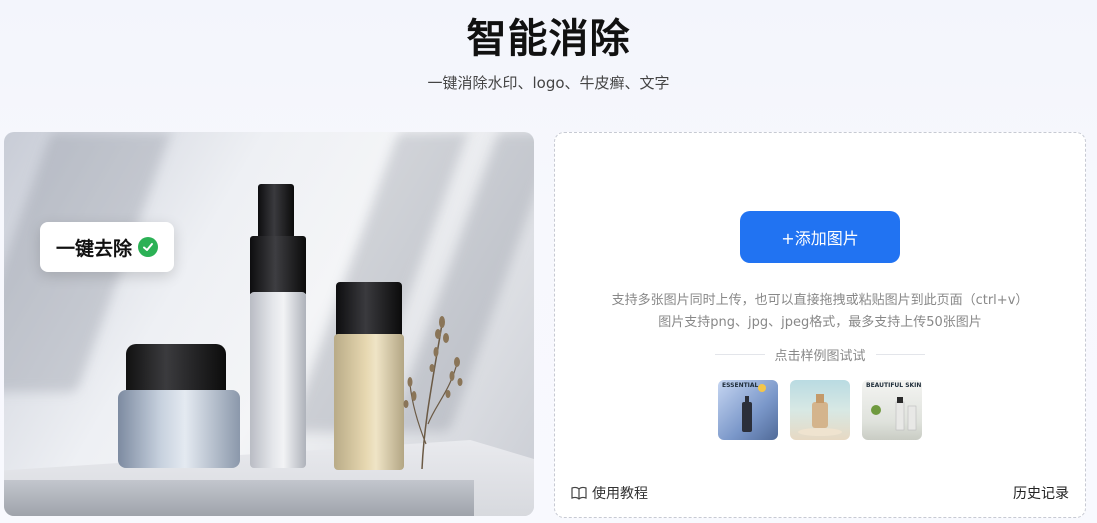  What do you see at coordinates (620, 494) in the screenshot?
I see `tutorial-label: 使用教程` at bounding box center [620, 494].